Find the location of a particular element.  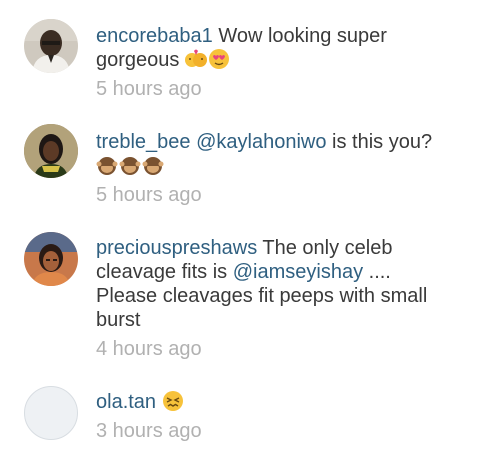

comment-text: is this you? is located at coordinates (379, 142).